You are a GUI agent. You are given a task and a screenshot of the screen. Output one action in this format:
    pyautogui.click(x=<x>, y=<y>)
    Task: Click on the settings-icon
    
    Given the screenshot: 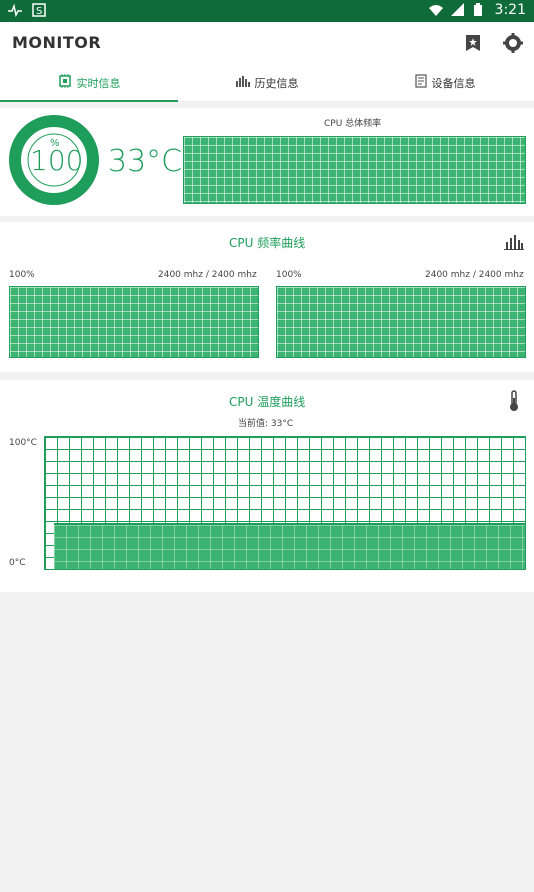 What is the action you would take?
    pyautogui.click(x=513, y=43)
    